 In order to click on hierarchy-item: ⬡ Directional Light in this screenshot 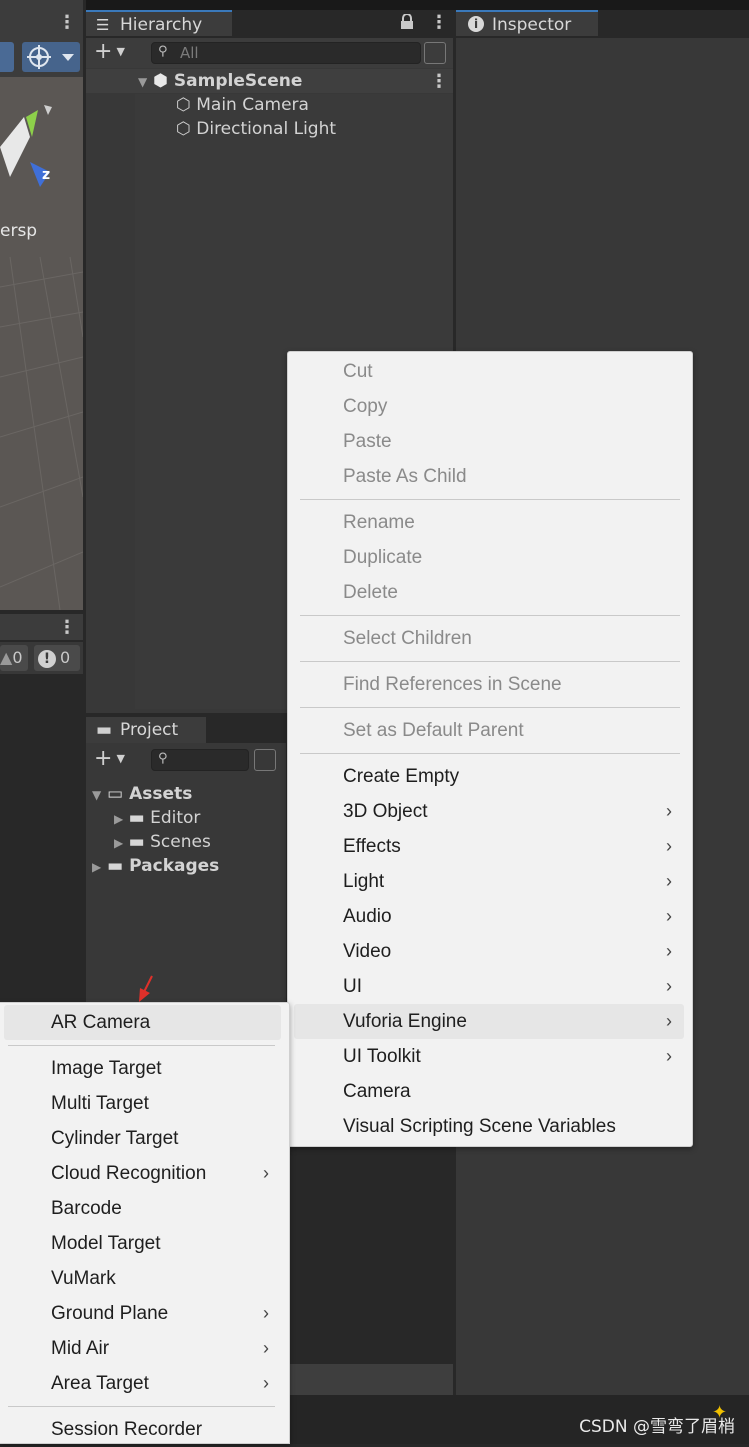, I will do `click(256, 129)`.